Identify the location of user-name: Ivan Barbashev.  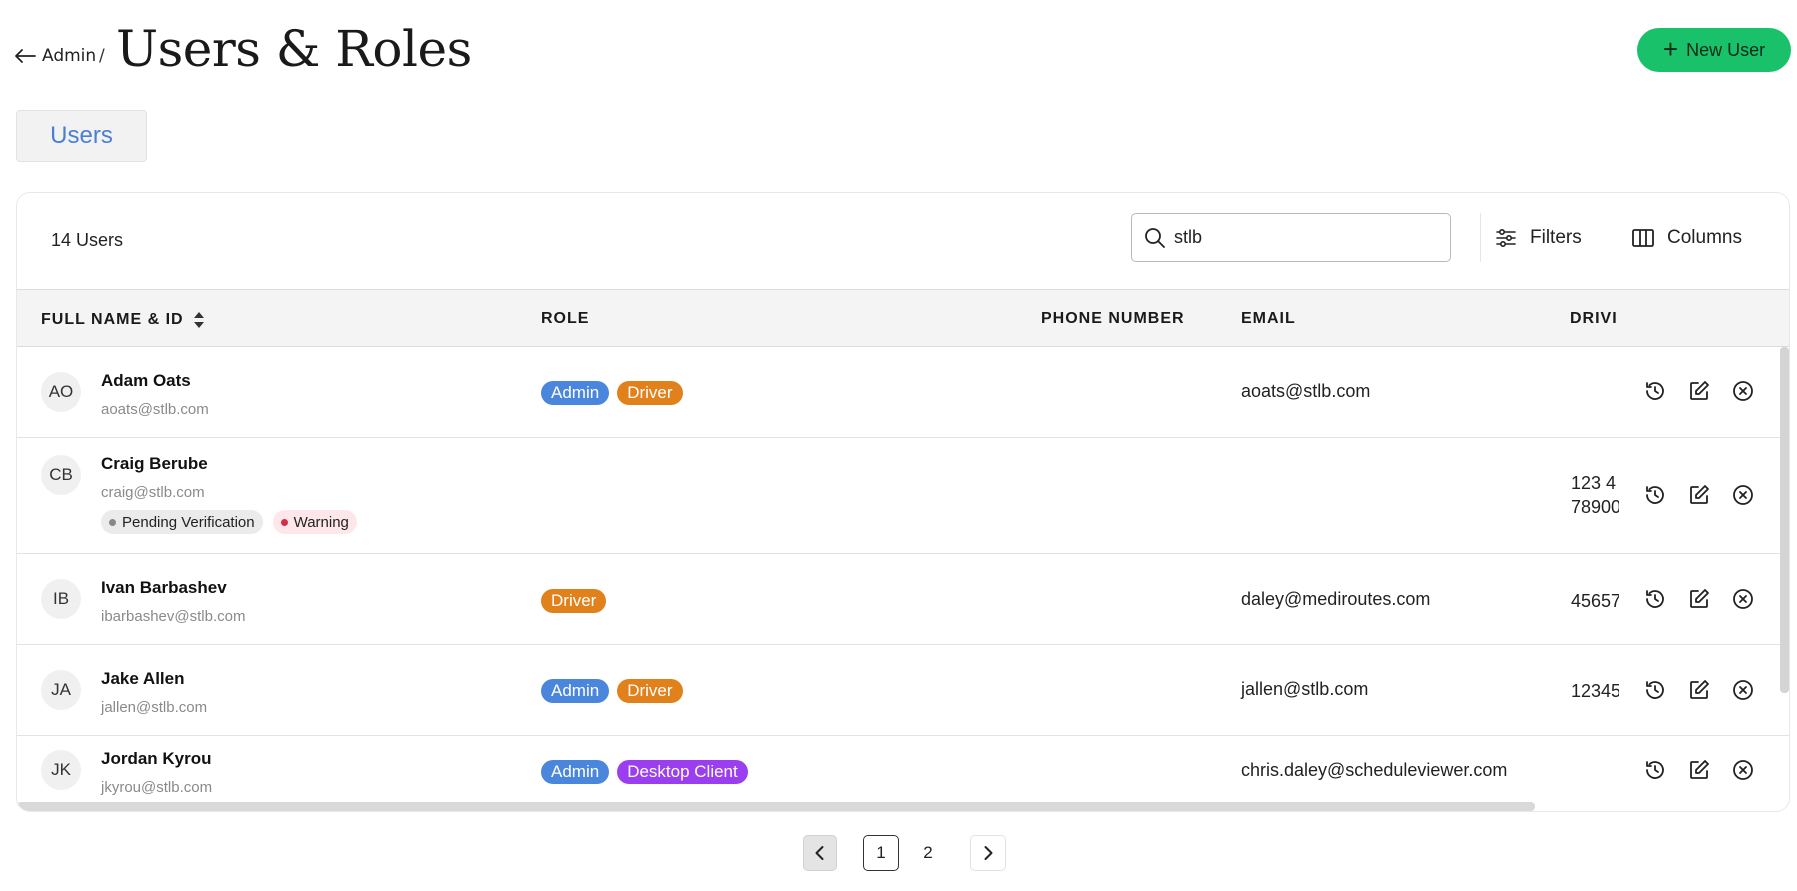
(164, 587).